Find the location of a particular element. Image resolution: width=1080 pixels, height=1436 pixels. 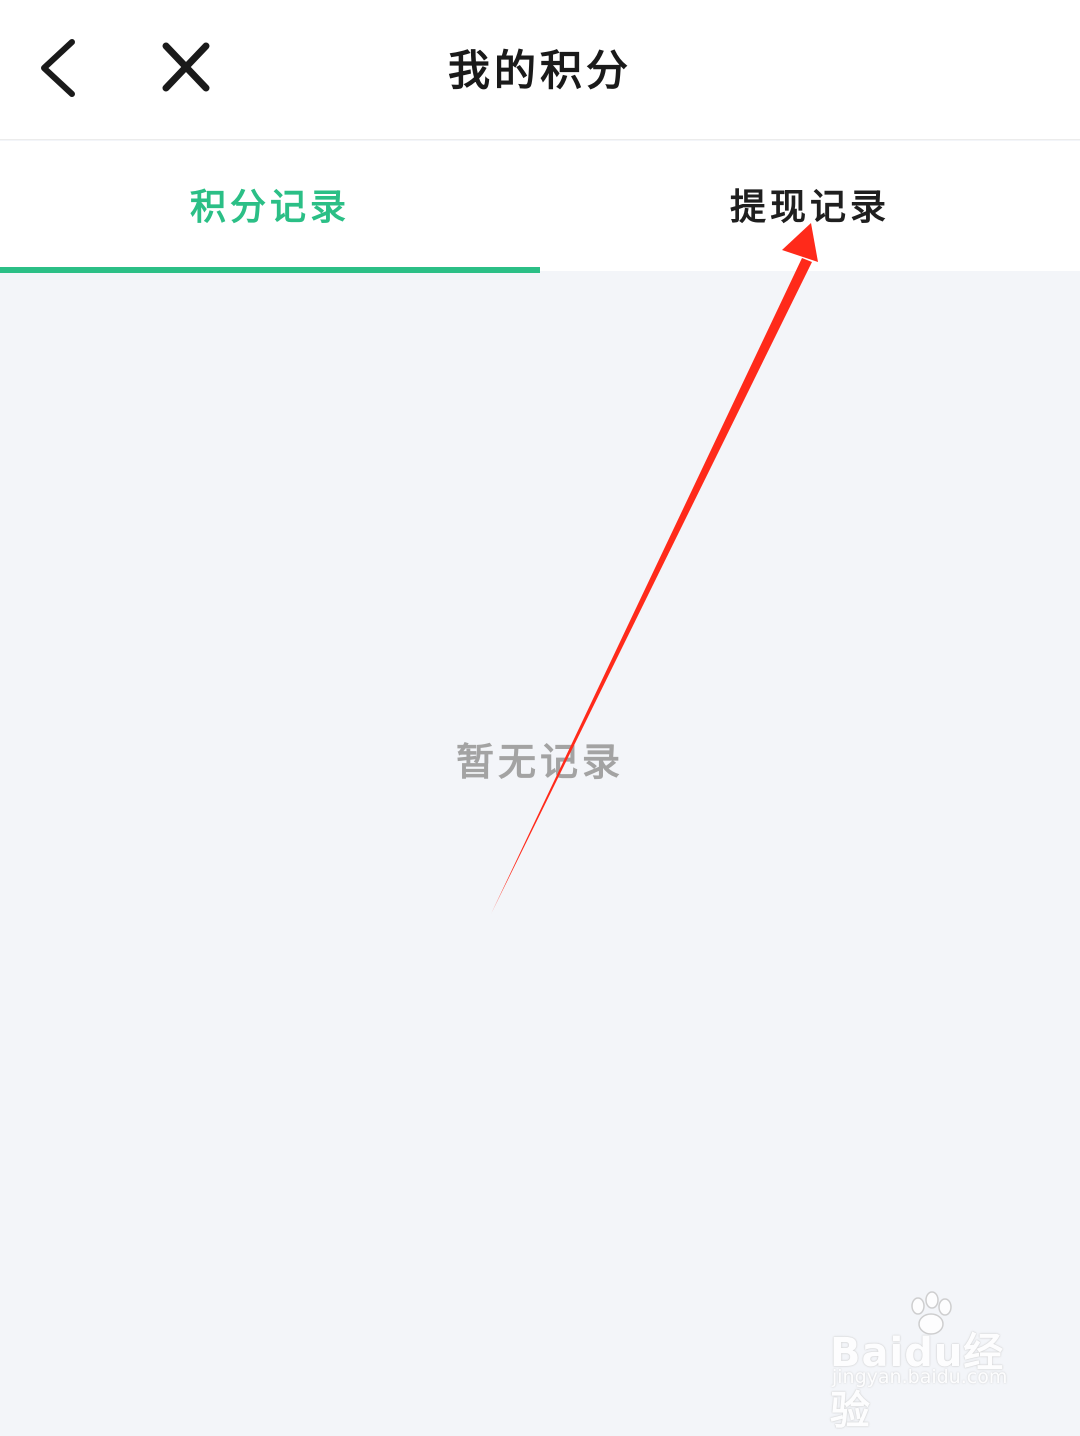

arrow-shaft is located at coordinates (651, 586).